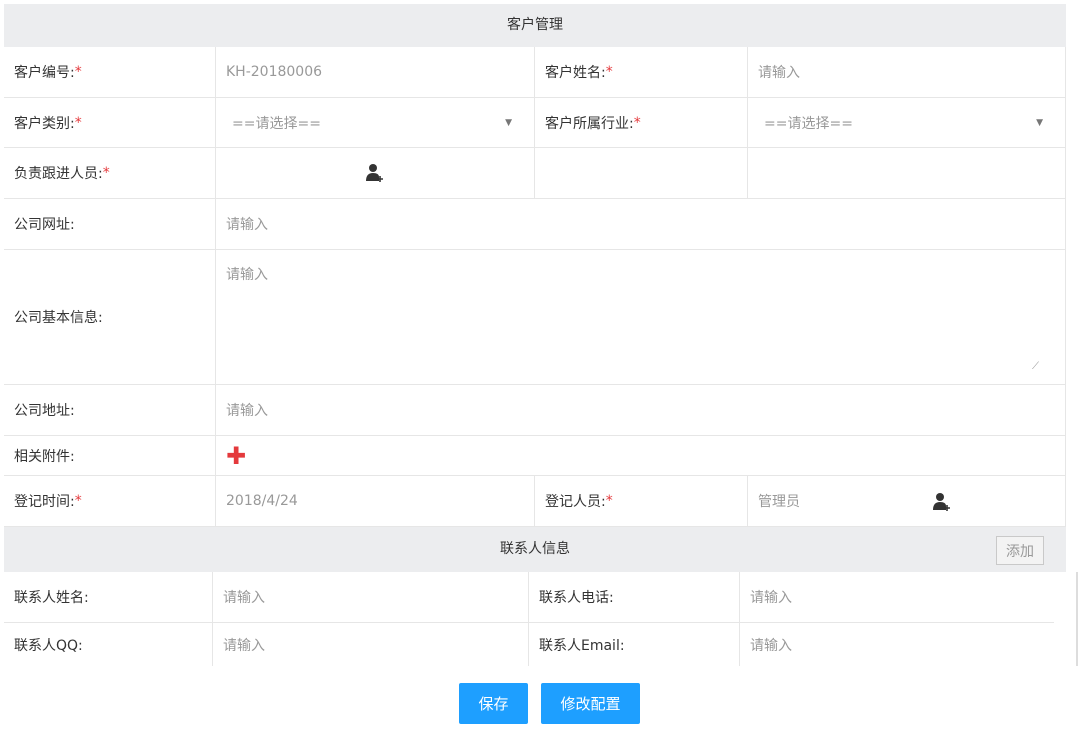 The width and height of the screenshot is (1080, 730). Describe the element at coordinates (907, 501) in the screenshot. I see `reg-person-field: 管理员` at that location.